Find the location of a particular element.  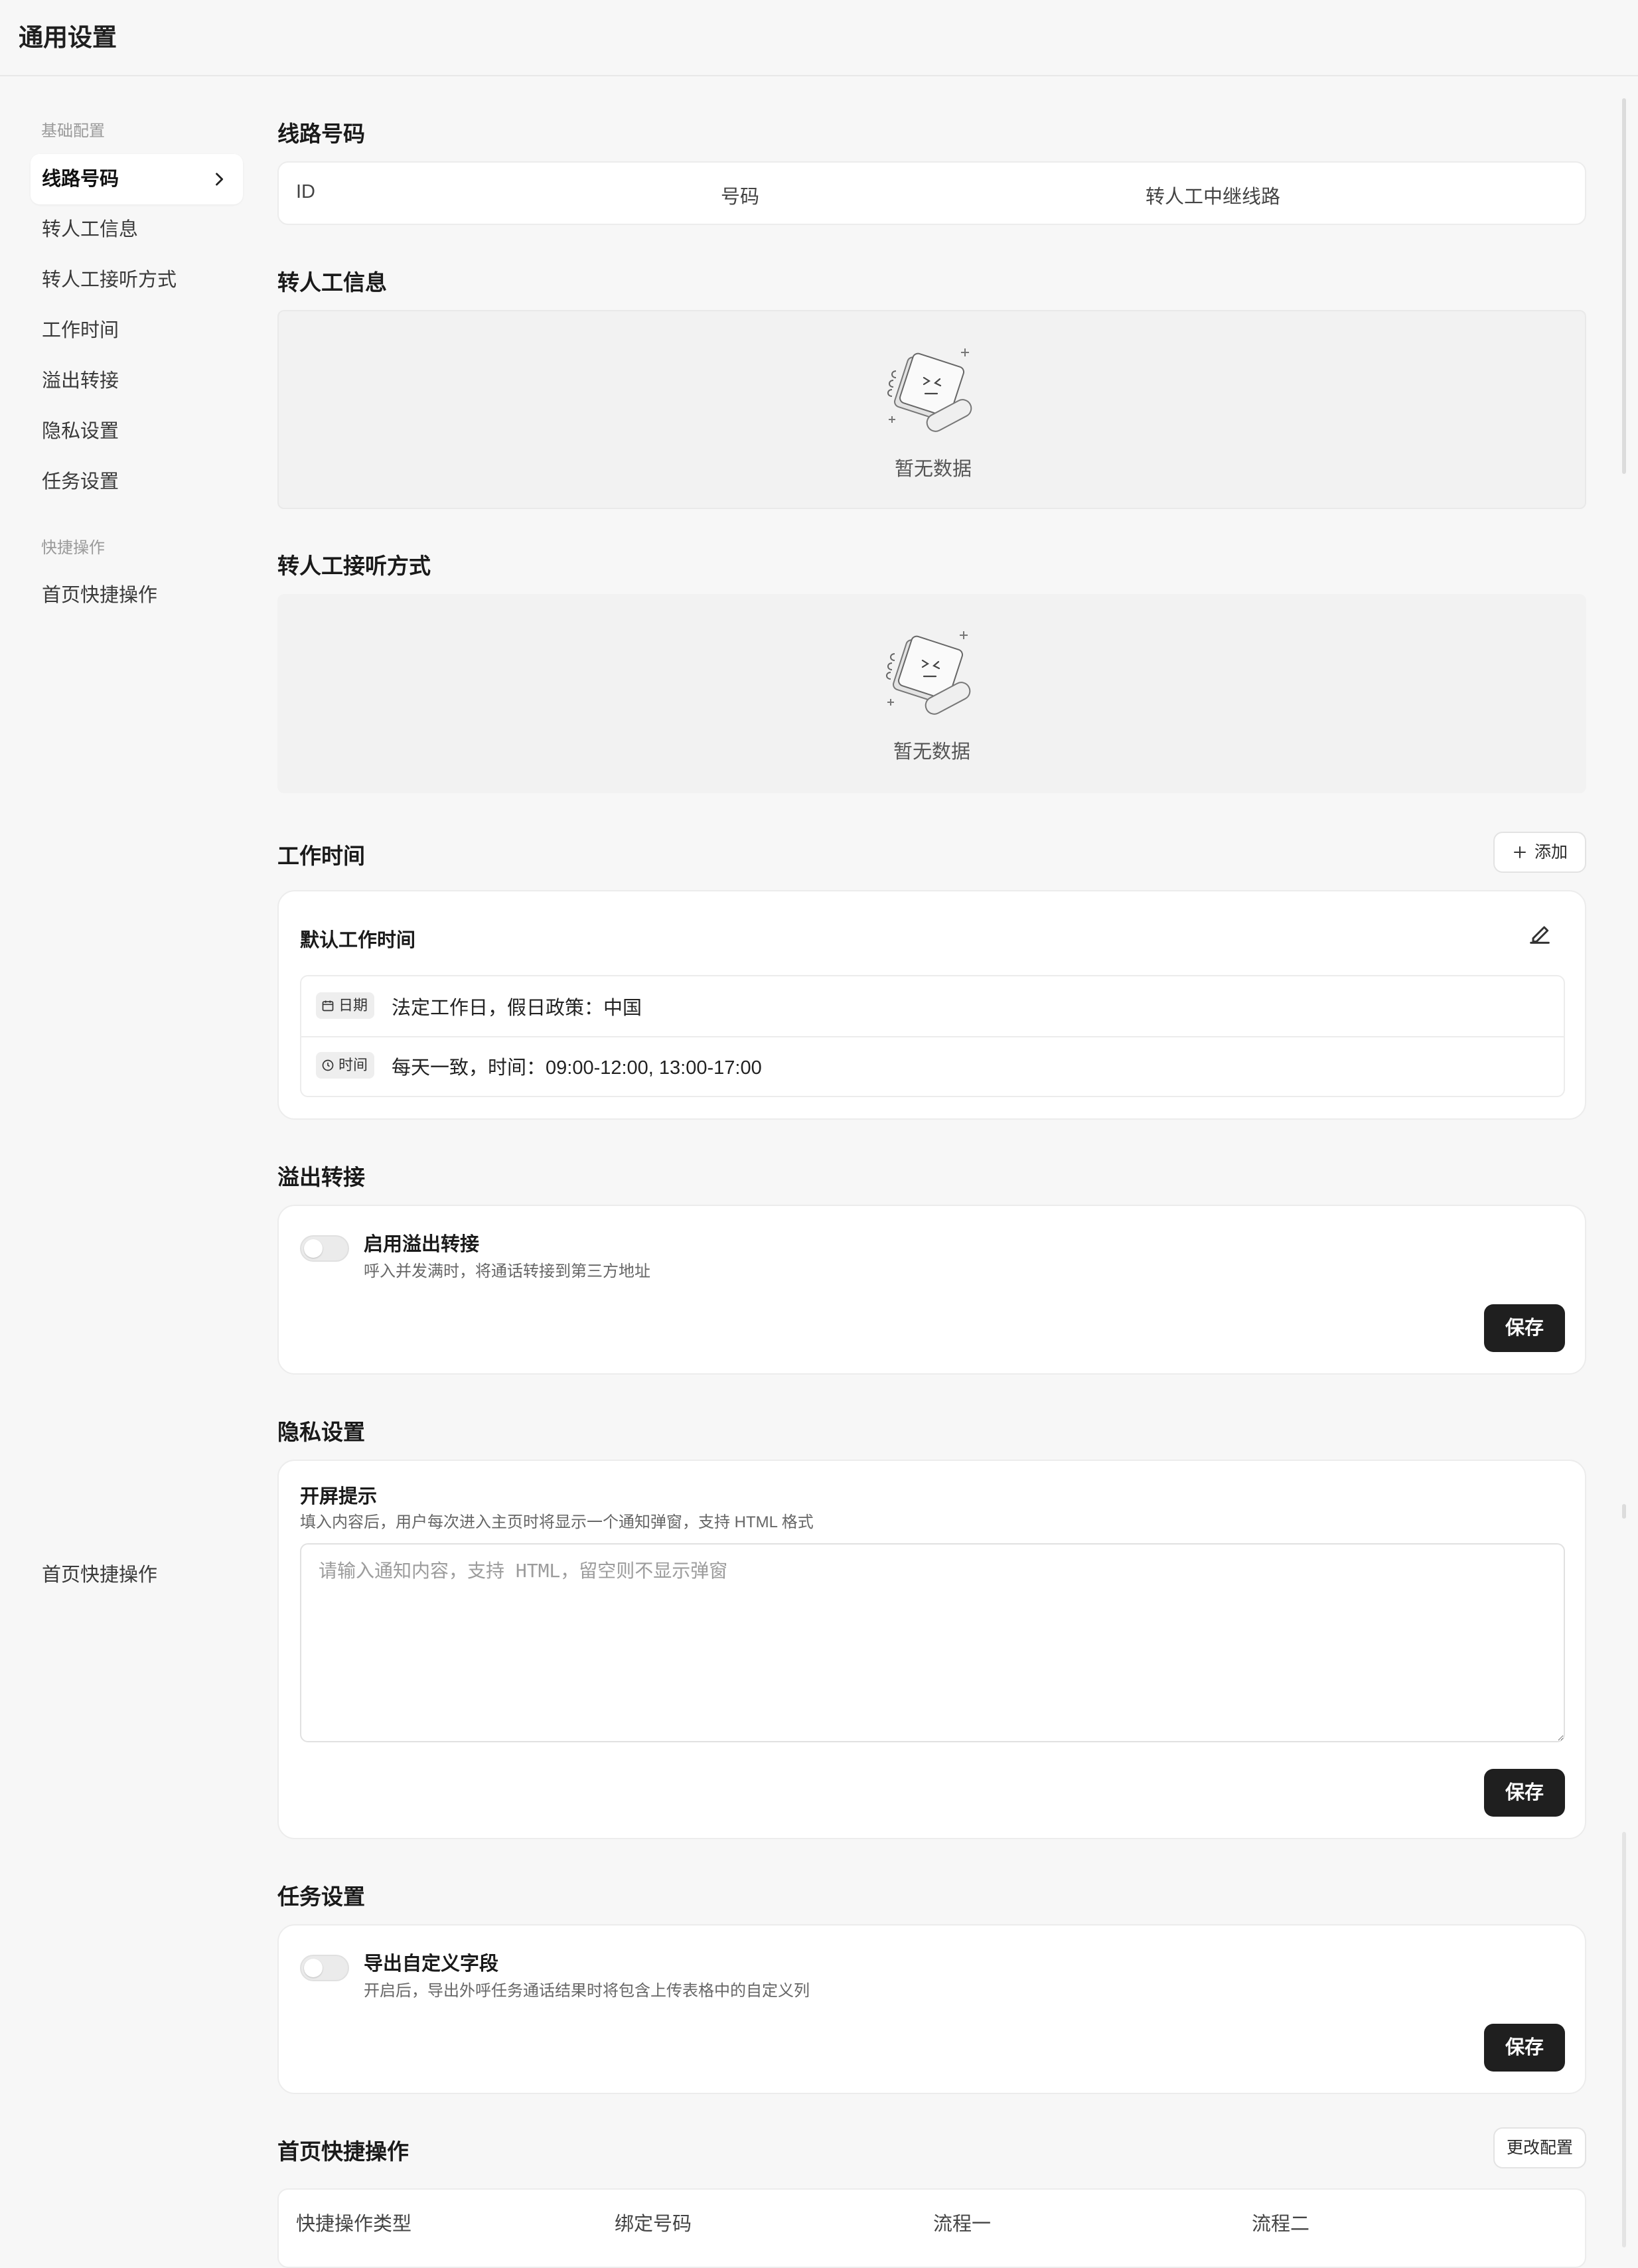

change-config-button: 更改配置 is located at coordinates (1539, 2147).